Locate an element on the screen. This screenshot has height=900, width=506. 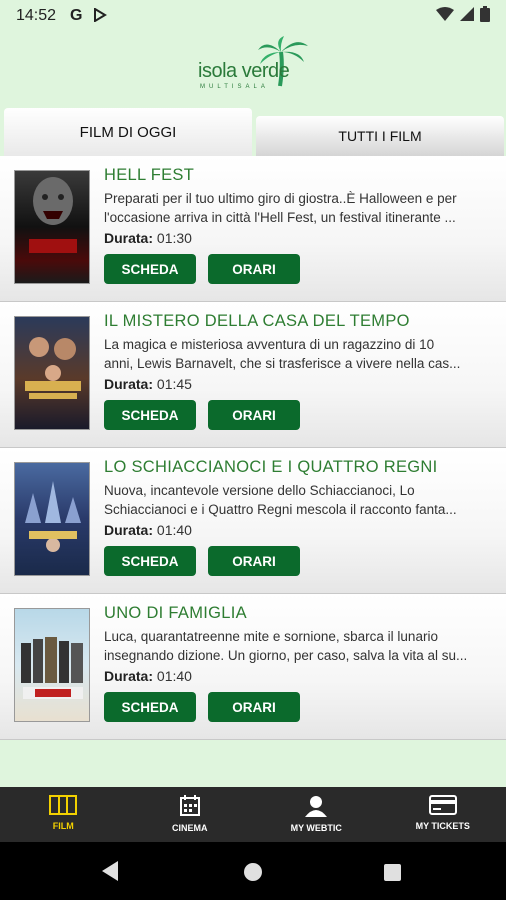
duration-value: 01:45 is located at coordinates (174, 384).